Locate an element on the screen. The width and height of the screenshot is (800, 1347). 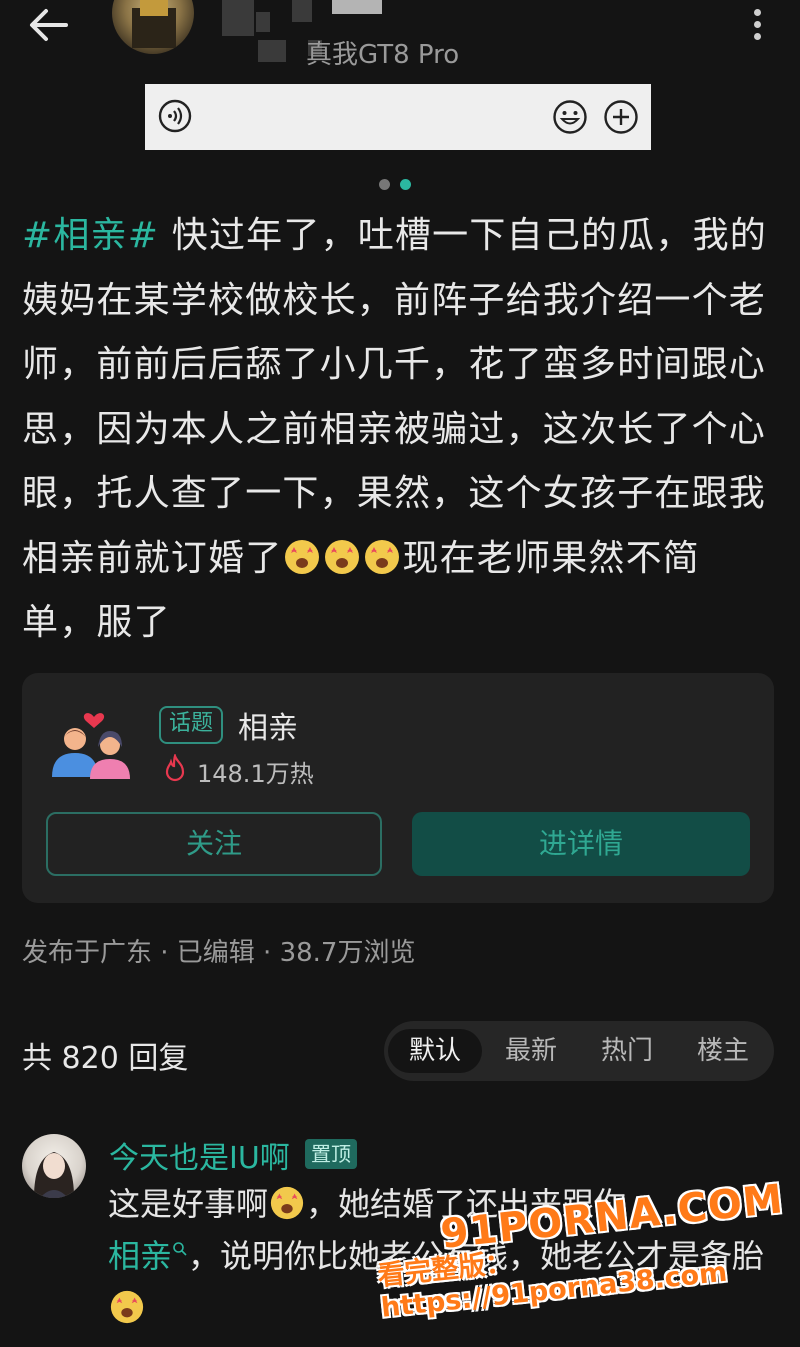
topic-detail-button: 进详情 is located at coordinates (581, 844).